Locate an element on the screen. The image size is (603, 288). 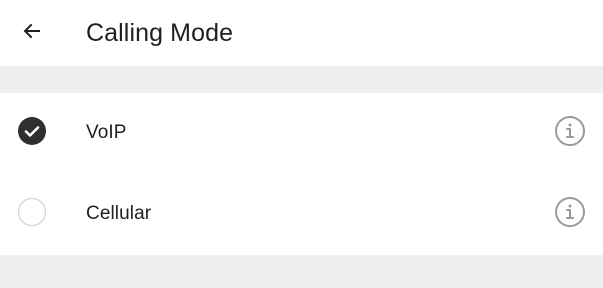
check-circle-icon is located at coordinates (32, 133).